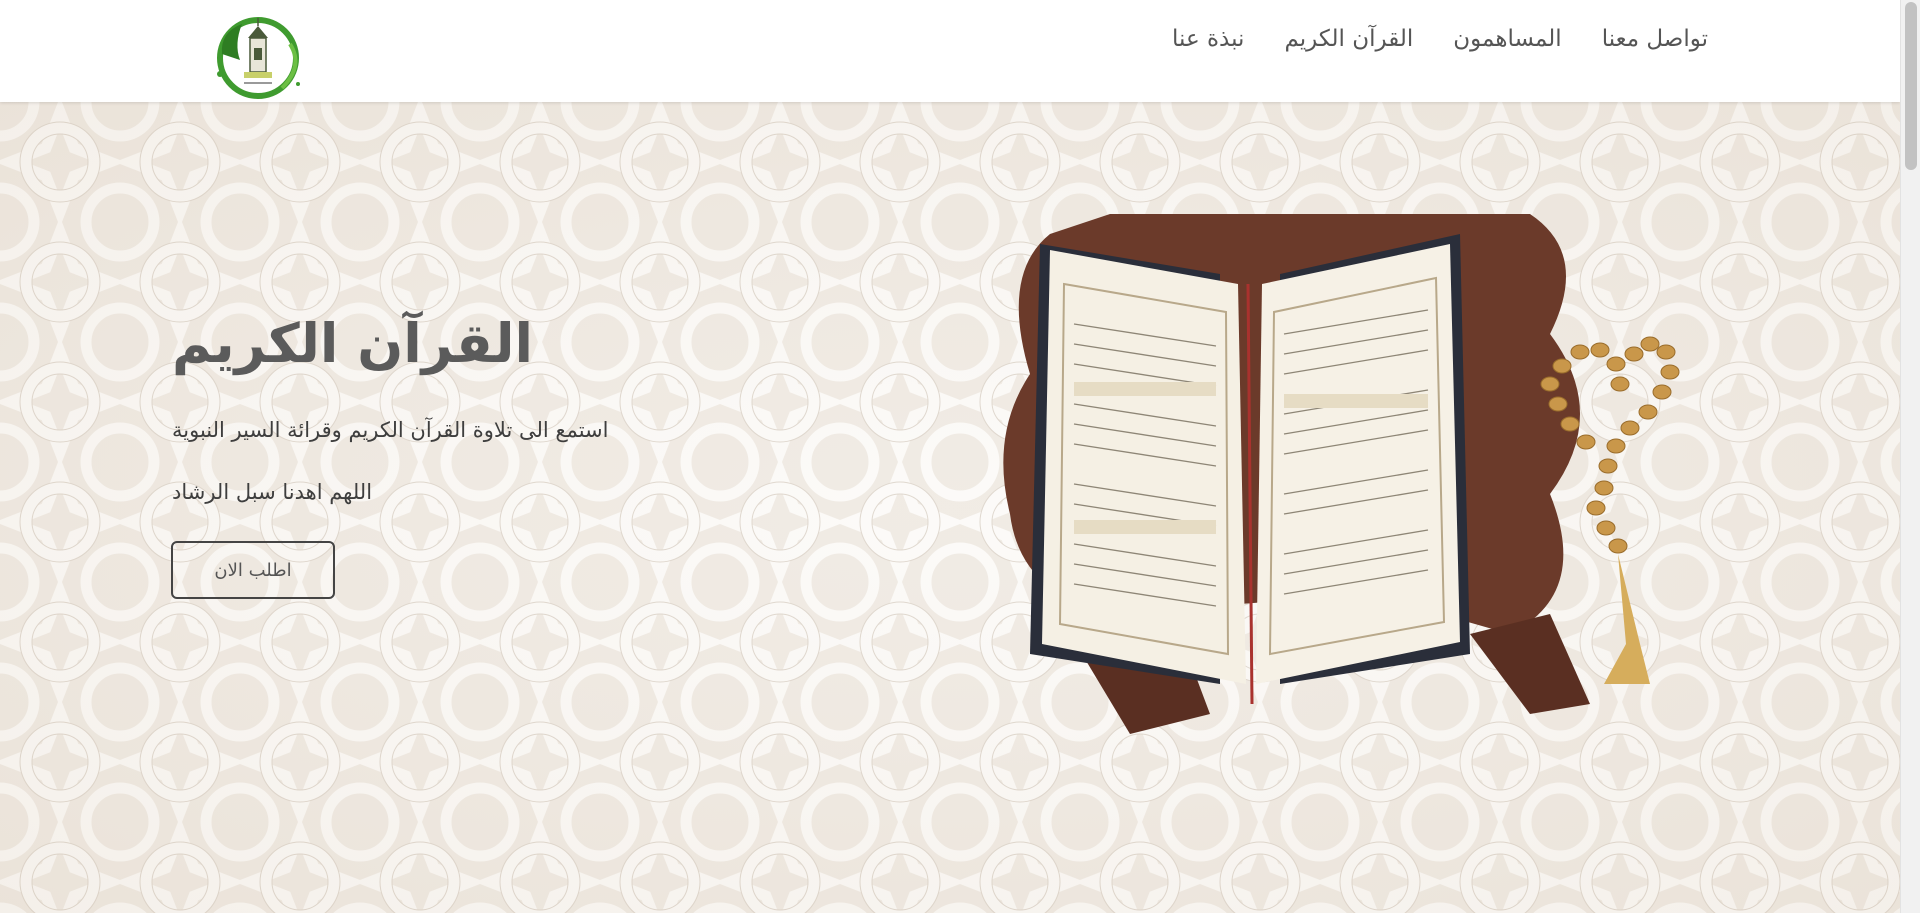 The image size is (1920, 913). I want to click on nav-quran: القرآن الكريم, so click(1348, 39).